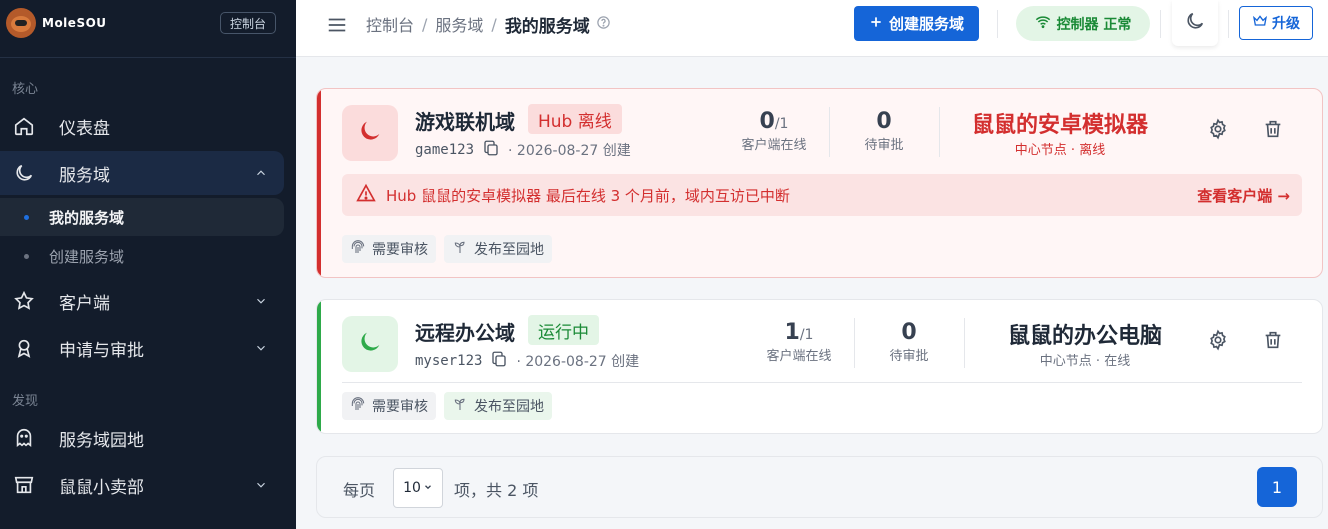 The width and height of the screenshot is (1328, 529). I want to click on domain-meta: myser123 · 2026-08-27 创建, so click(527, 361).